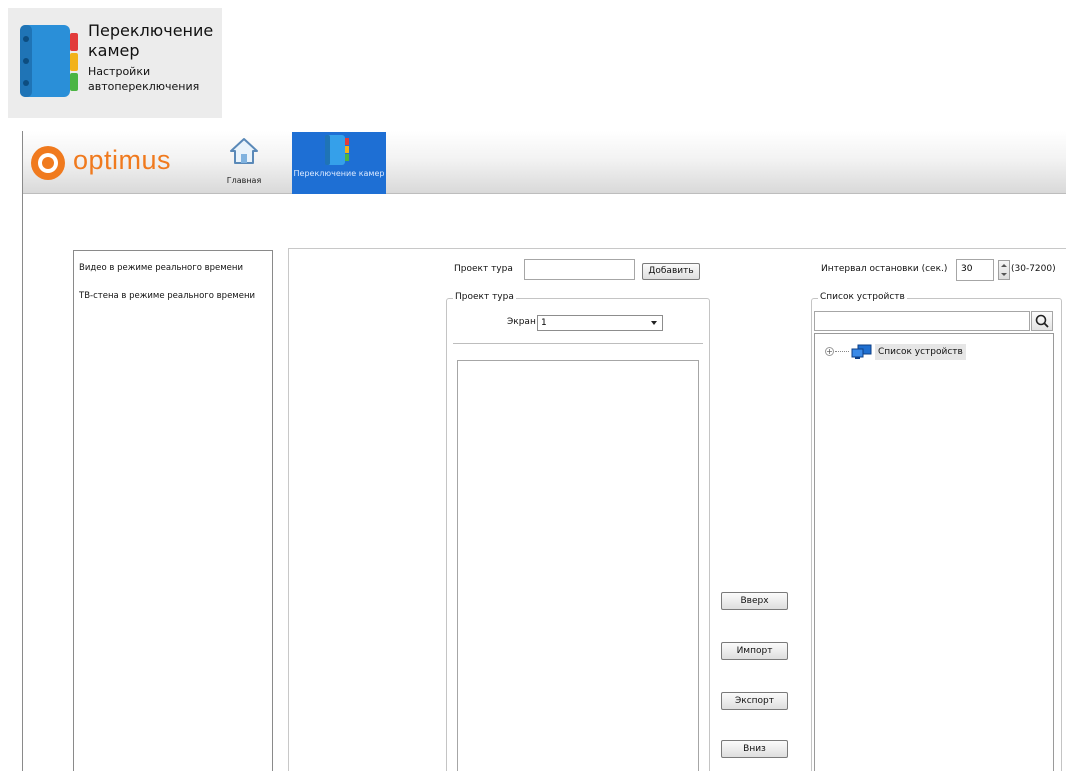  Describe the element at coordinates (339, 173) in the screenshot. I see `nav-camera-switch-label: Переключение камер` at that location.